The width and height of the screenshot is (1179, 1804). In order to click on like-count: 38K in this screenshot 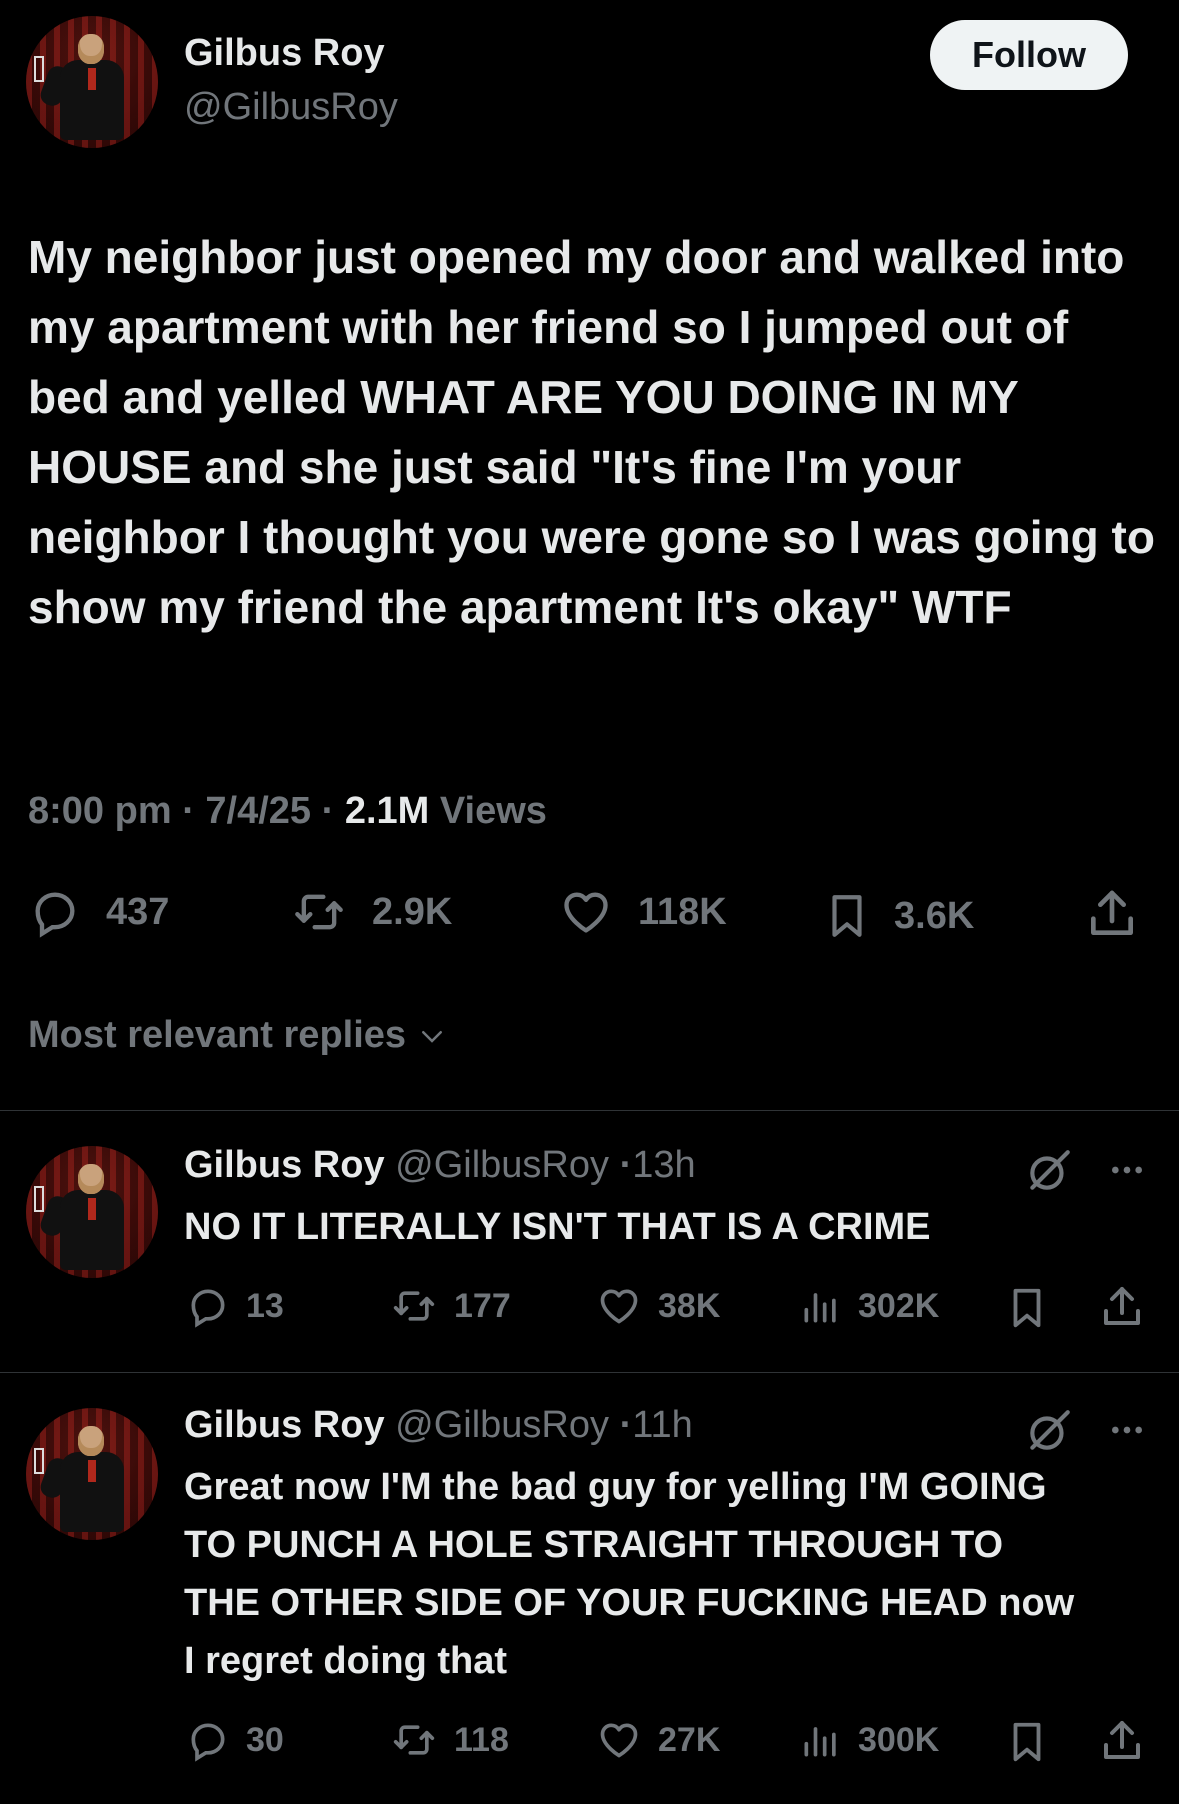, I will do `click(689, 1305)`.